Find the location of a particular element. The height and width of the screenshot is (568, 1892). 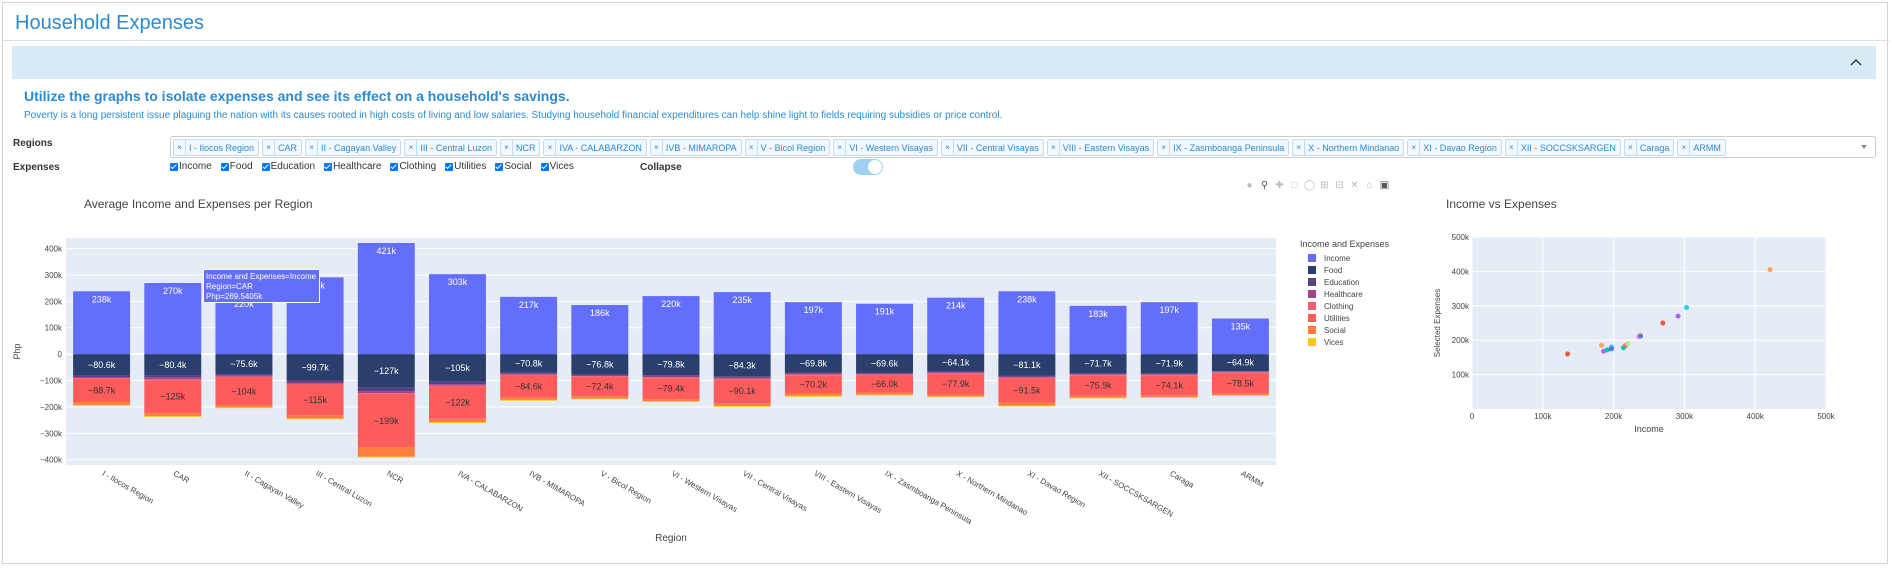

scatter-chart-title: Income vs Expenses is located at coordinates (1501, 204).